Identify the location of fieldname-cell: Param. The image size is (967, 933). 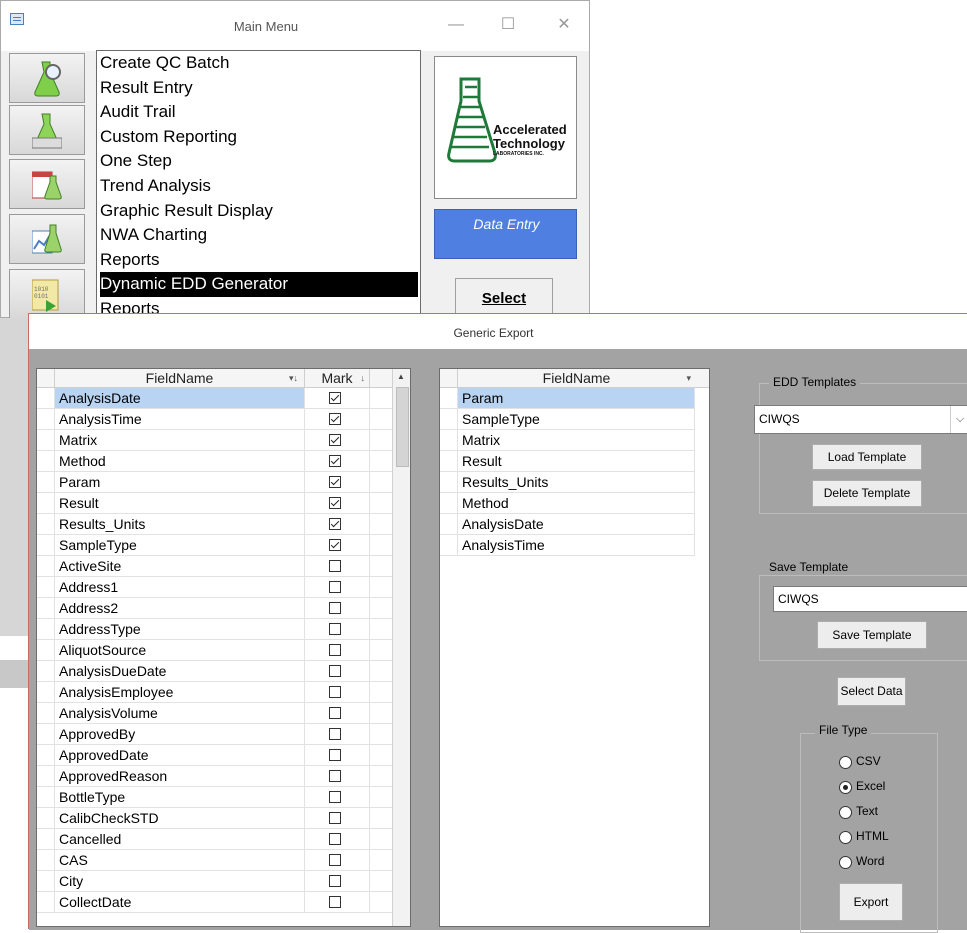
(180, 482).